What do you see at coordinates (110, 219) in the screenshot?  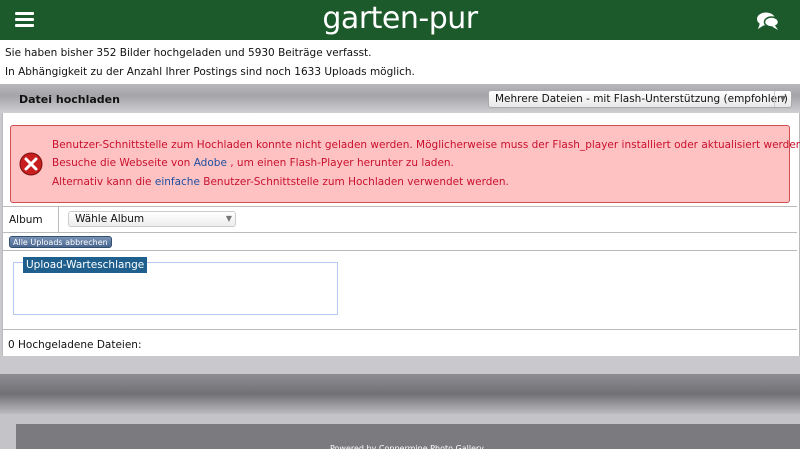 I see `album-select-value: Wähle Album` at bounding box center [110, 219].